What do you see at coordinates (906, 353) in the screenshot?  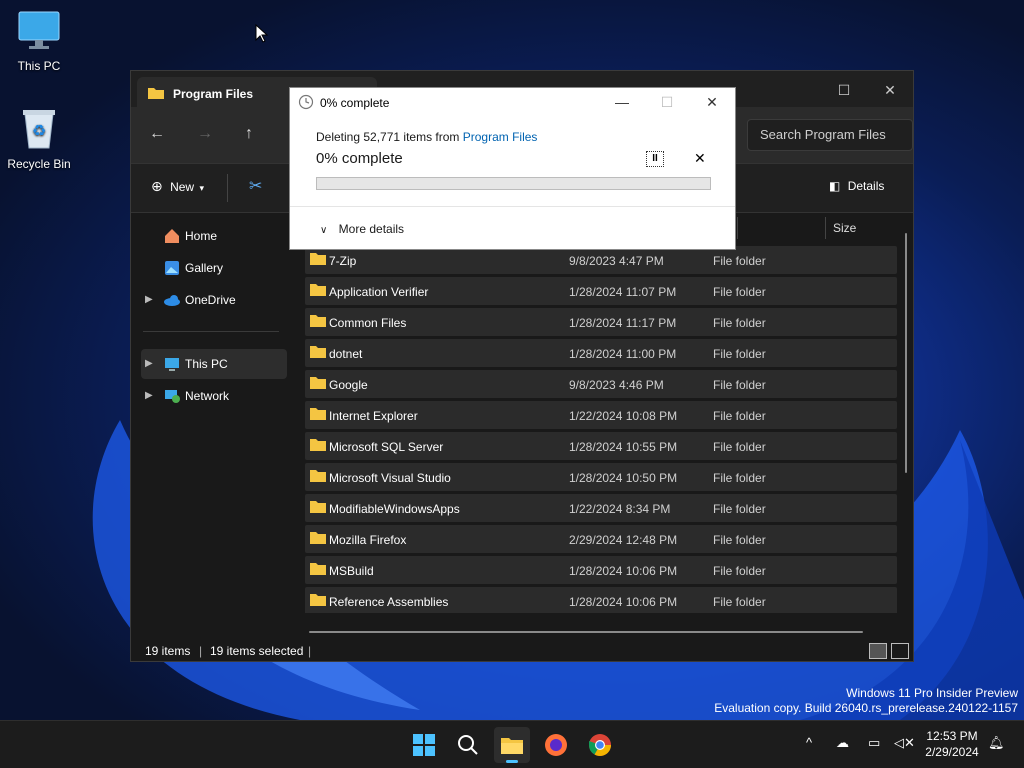 I see `vertical-scrollbar` at bounding box center [906, 353].